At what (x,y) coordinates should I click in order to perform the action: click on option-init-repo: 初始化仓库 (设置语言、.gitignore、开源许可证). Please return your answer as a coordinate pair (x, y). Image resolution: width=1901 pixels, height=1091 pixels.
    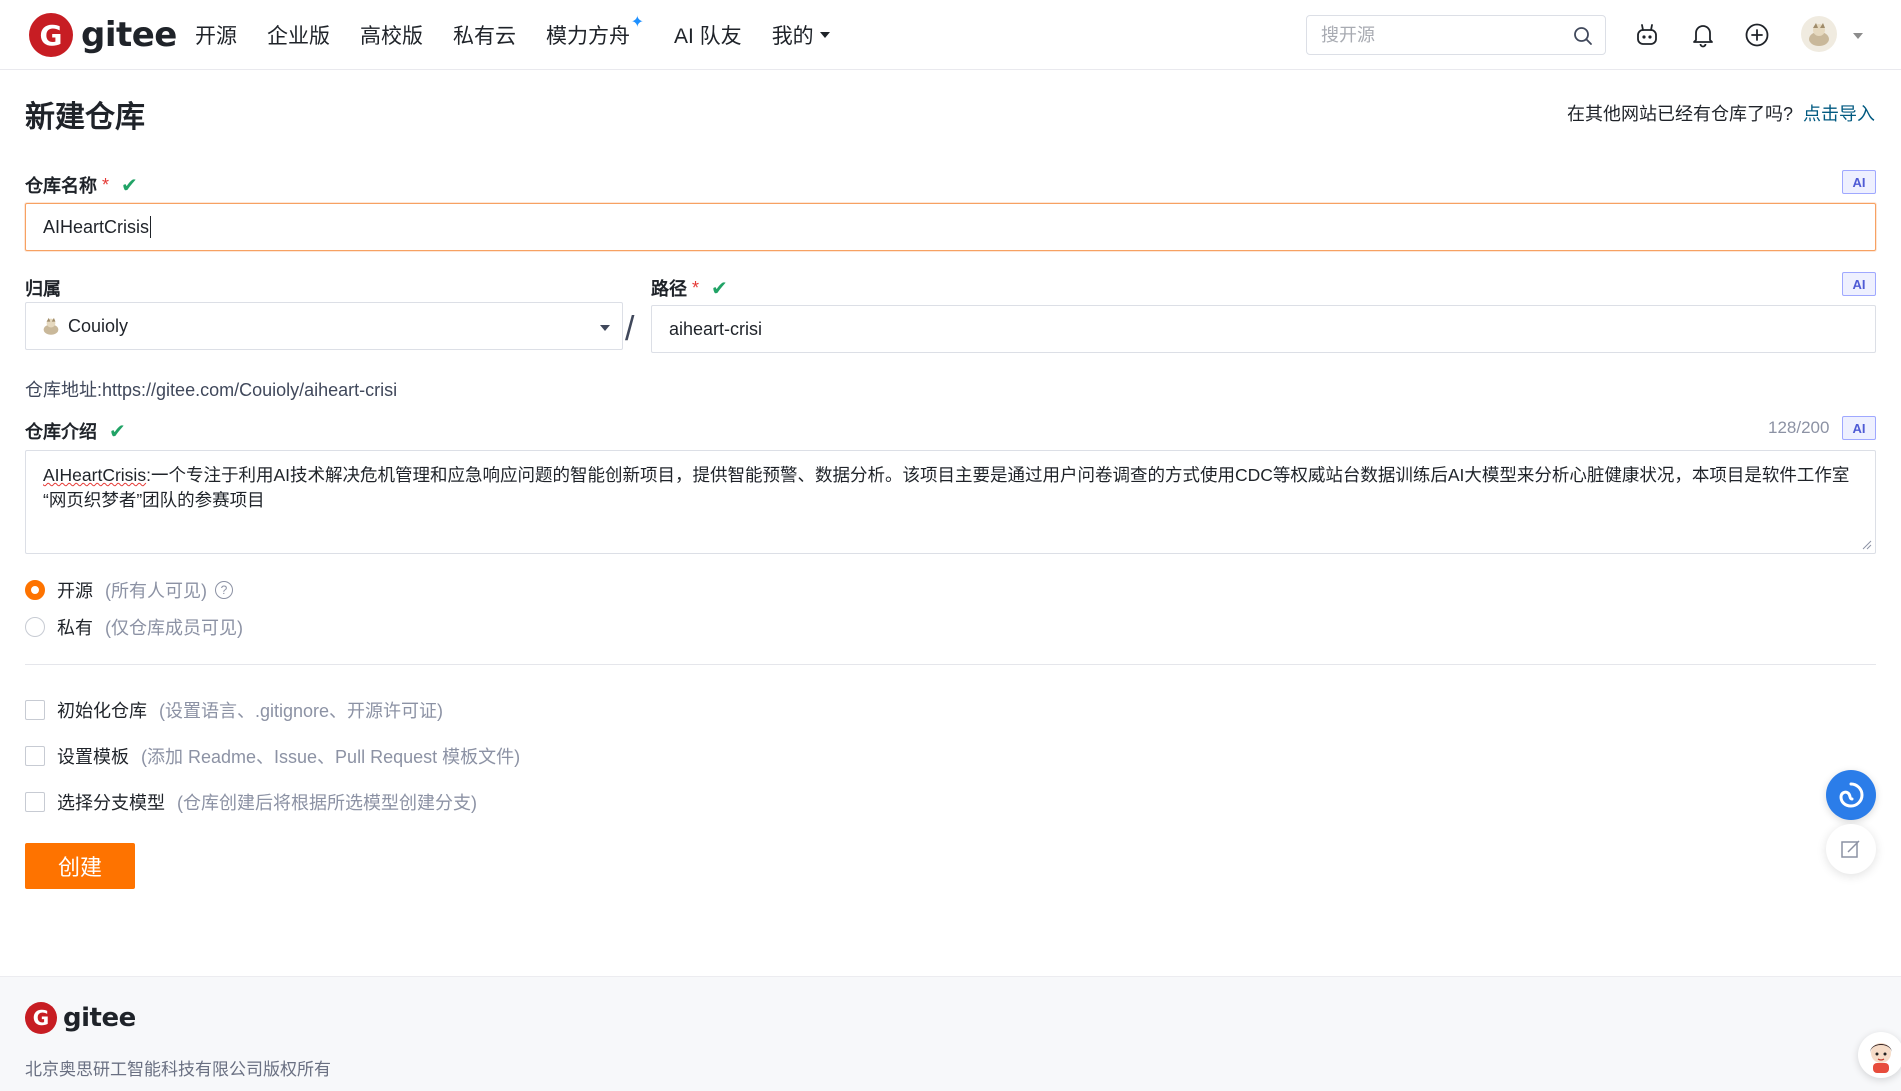
    Looking at the image, I should click on (234, 710).